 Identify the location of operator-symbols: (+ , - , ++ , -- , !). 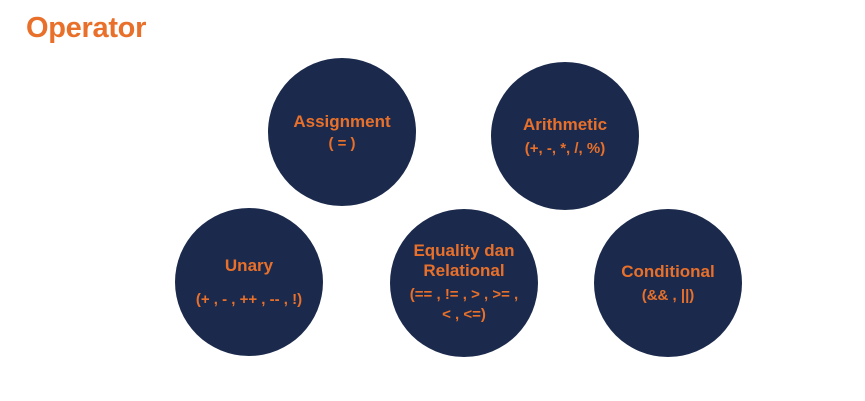
(249, 299).